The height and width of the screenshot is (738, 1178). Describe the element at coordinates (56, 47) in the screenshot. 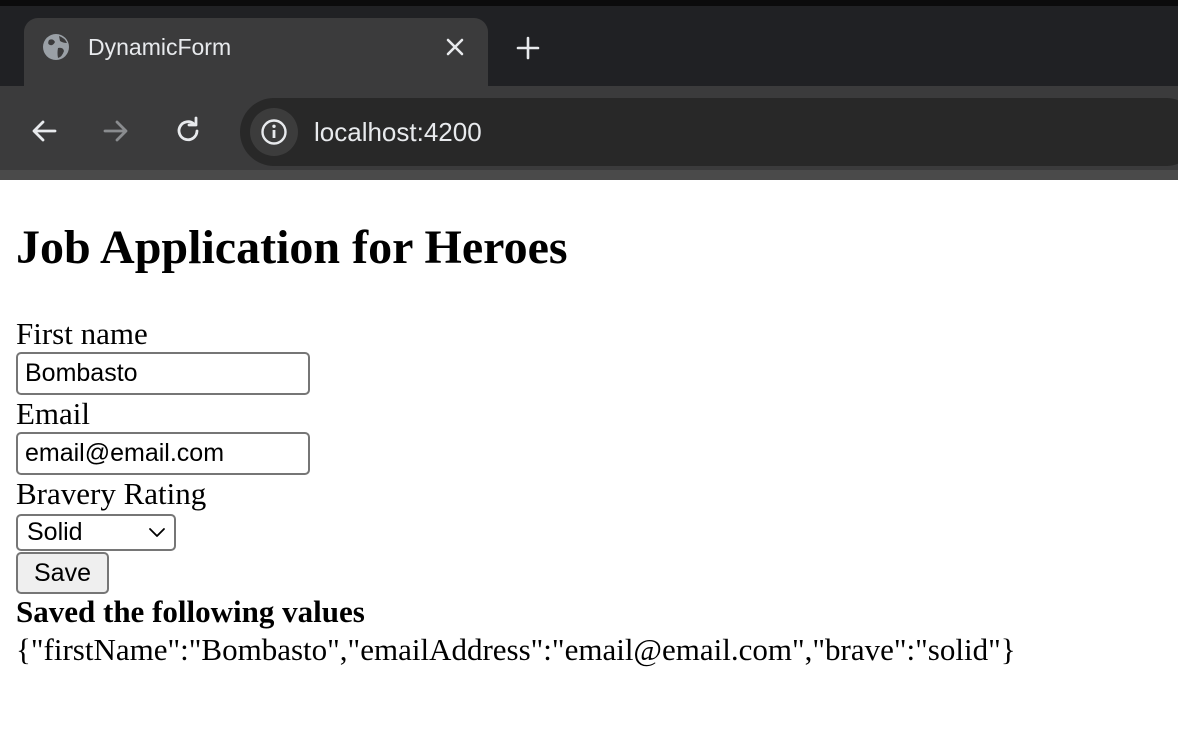

I see `globe-icon` at that location.